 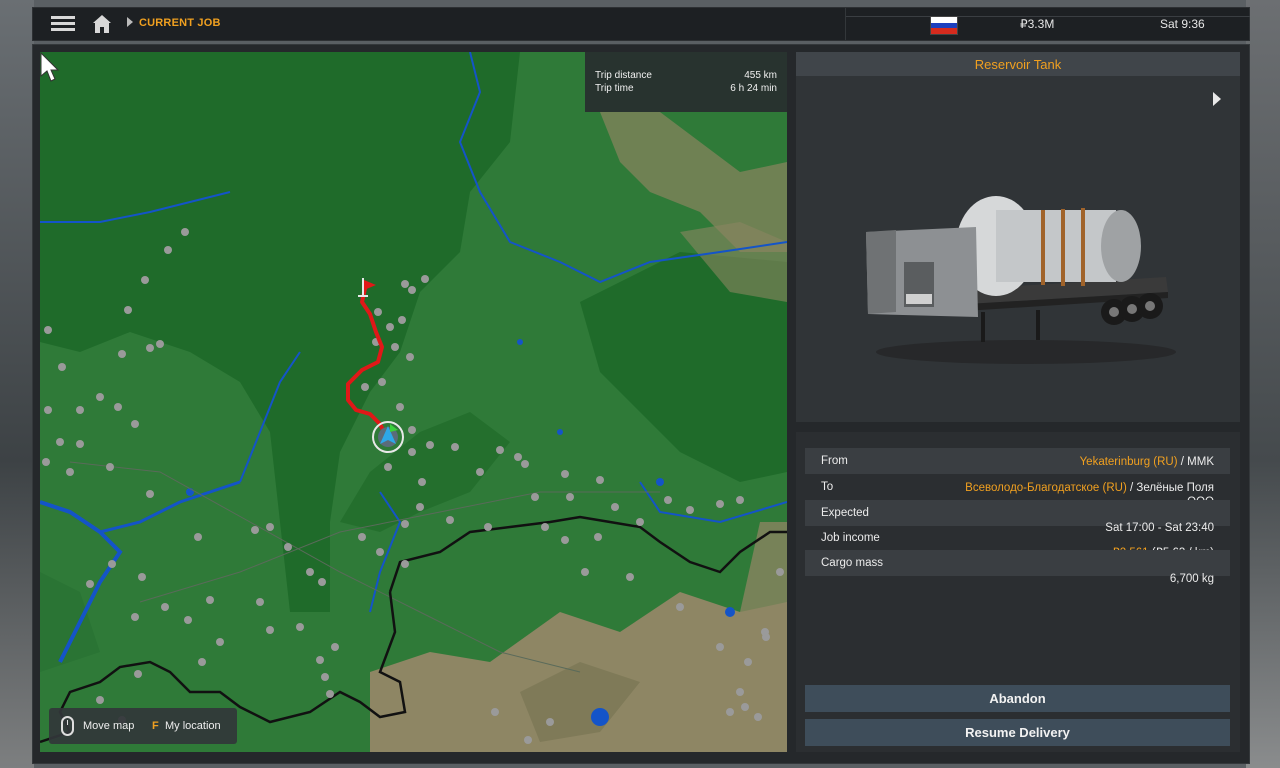 What do you see at coordinates (834, 461) in the screenshot?
I see `from-label: From` at bounding box center [834, 461].